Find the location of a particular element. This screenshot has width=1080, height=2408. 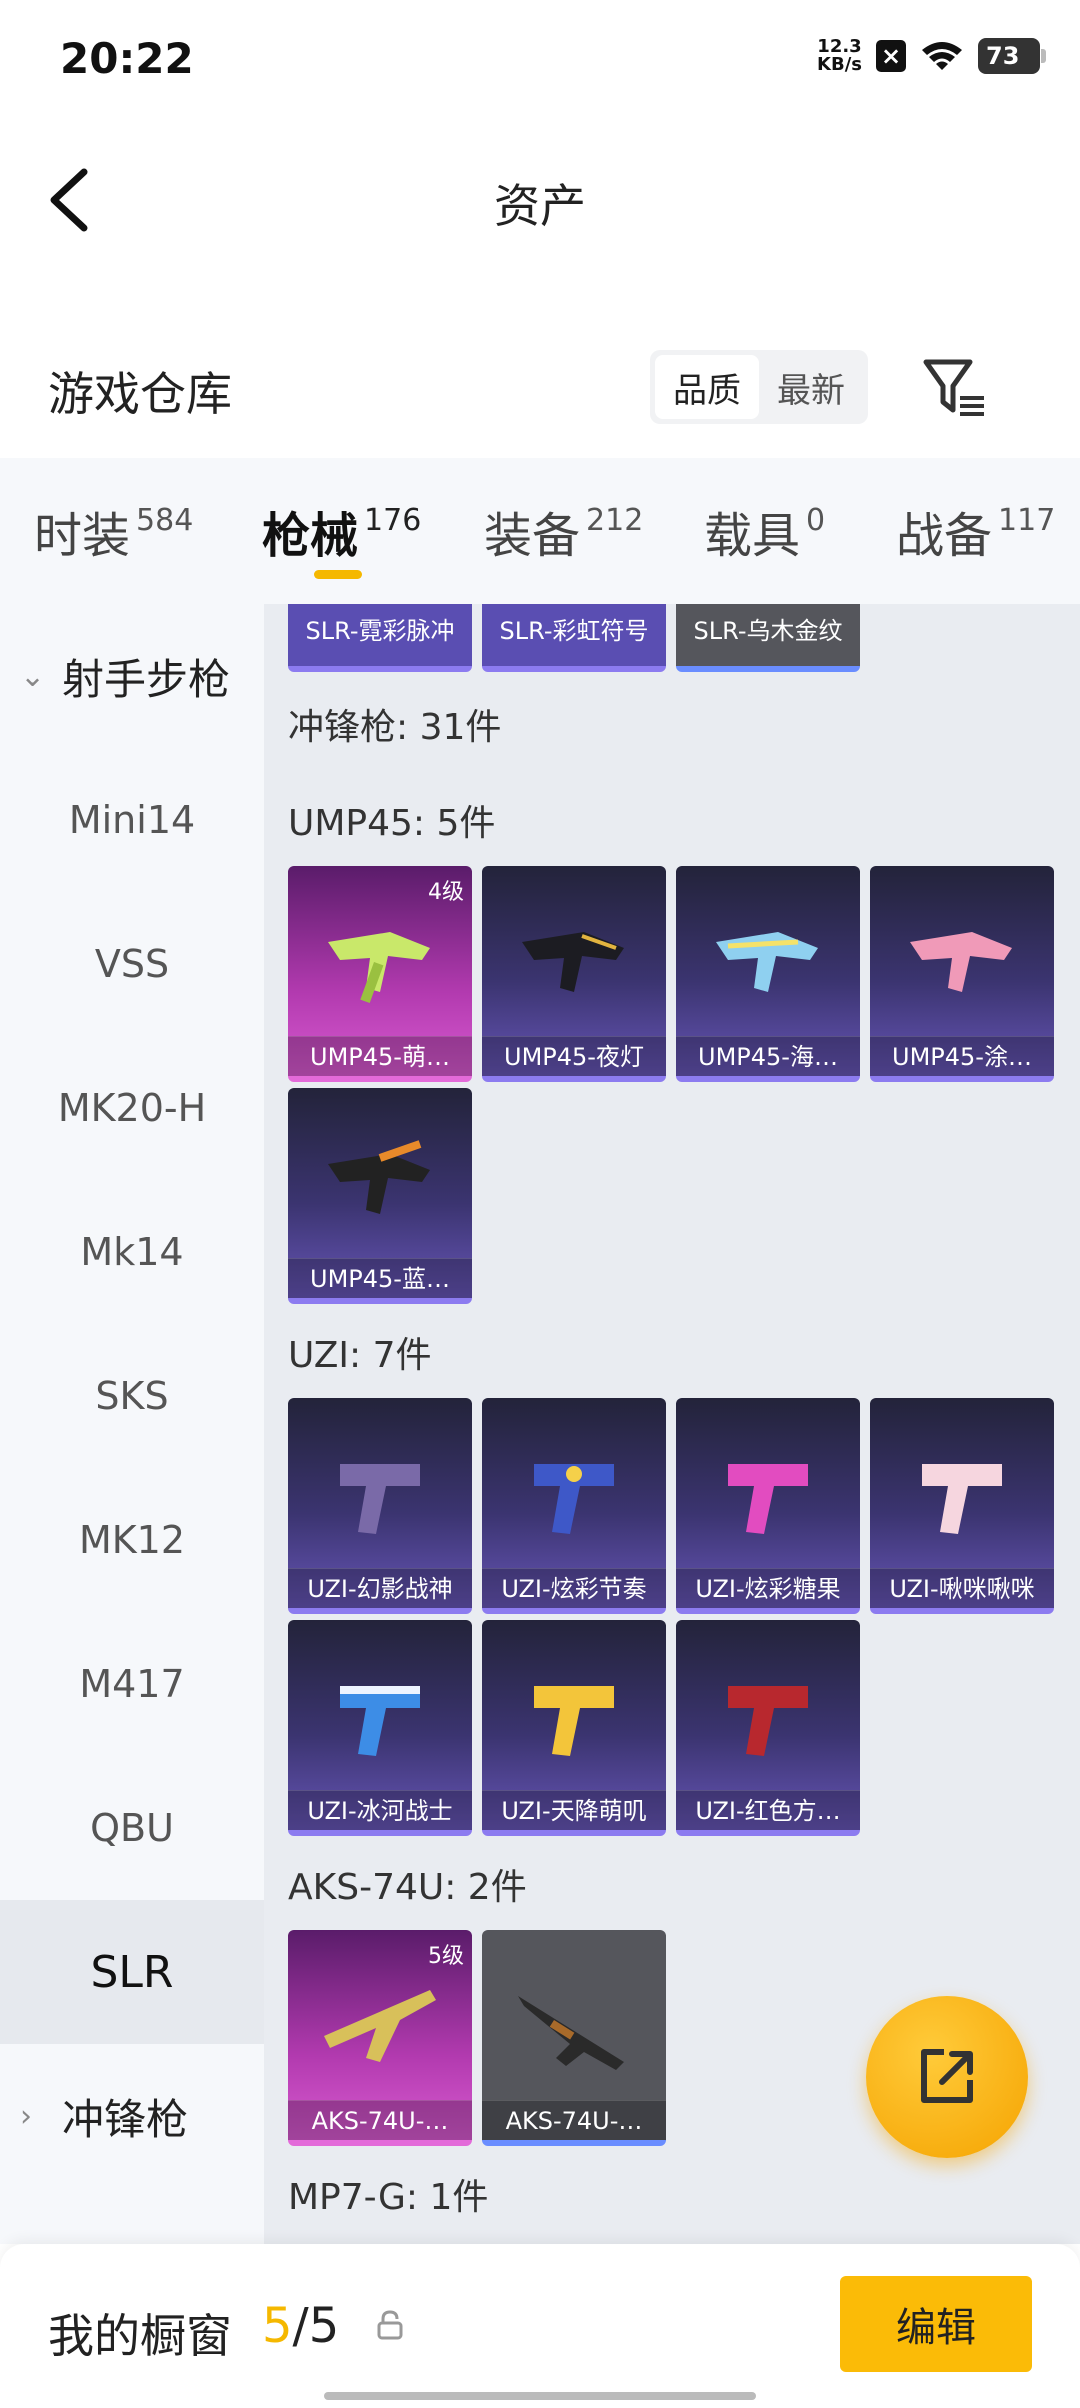

sidebar-item-mk20h: MK20-H is located at coordinates (132, 1108).